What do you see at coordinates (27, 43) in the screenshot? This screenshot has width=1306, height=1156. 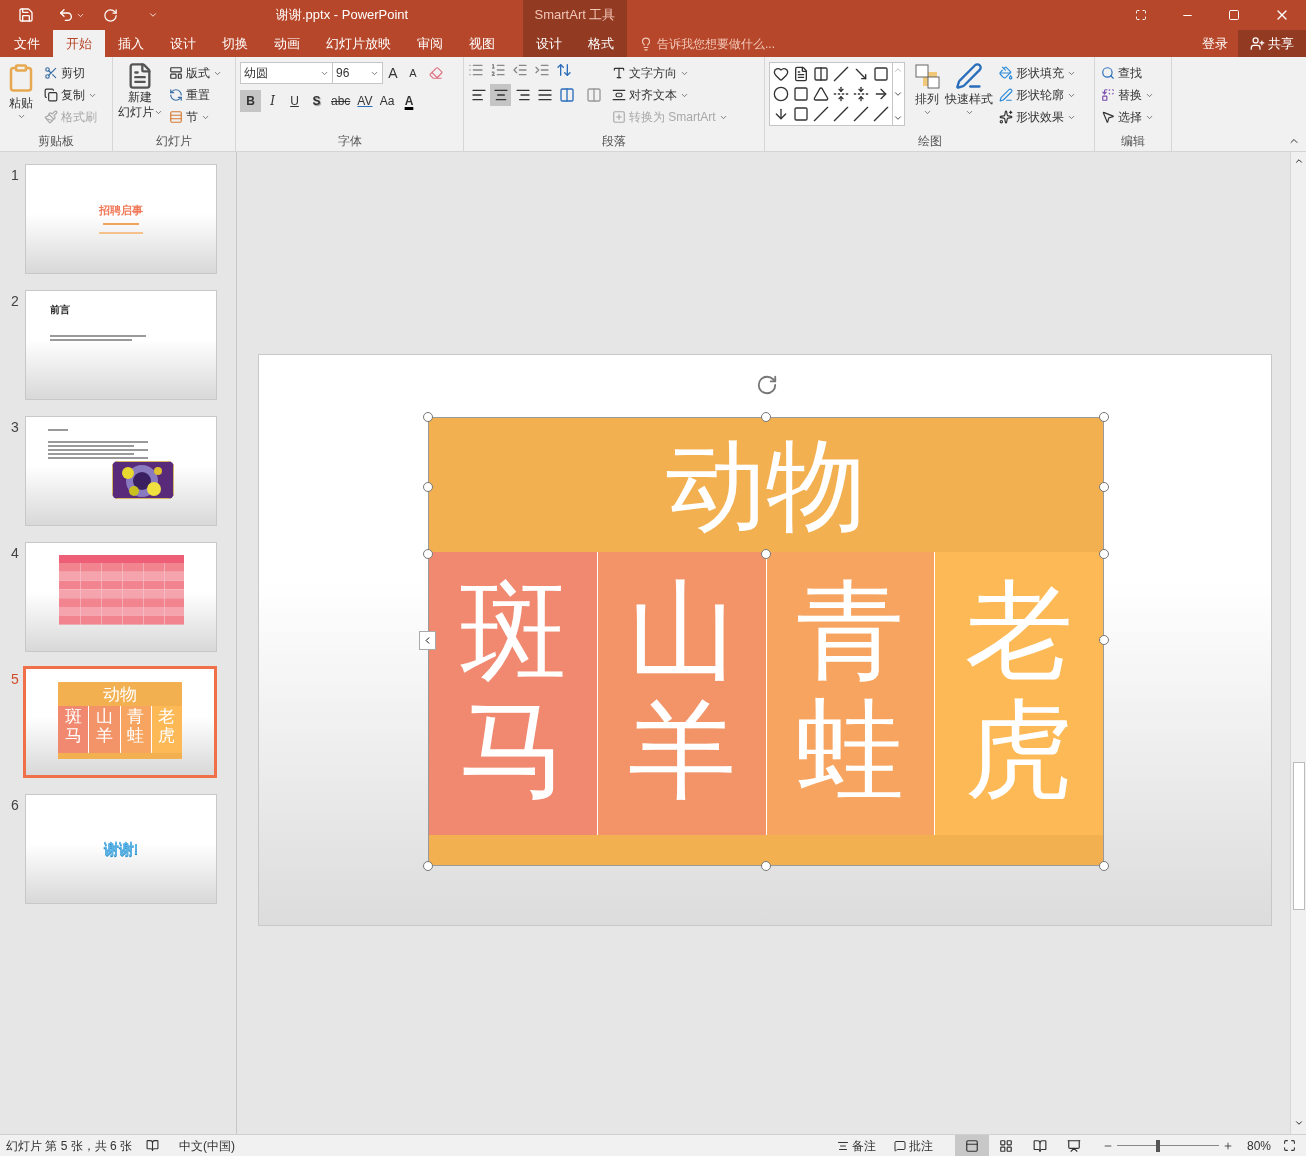 I see `ribbon-tab: 文件` at bounding box center [27, 43].